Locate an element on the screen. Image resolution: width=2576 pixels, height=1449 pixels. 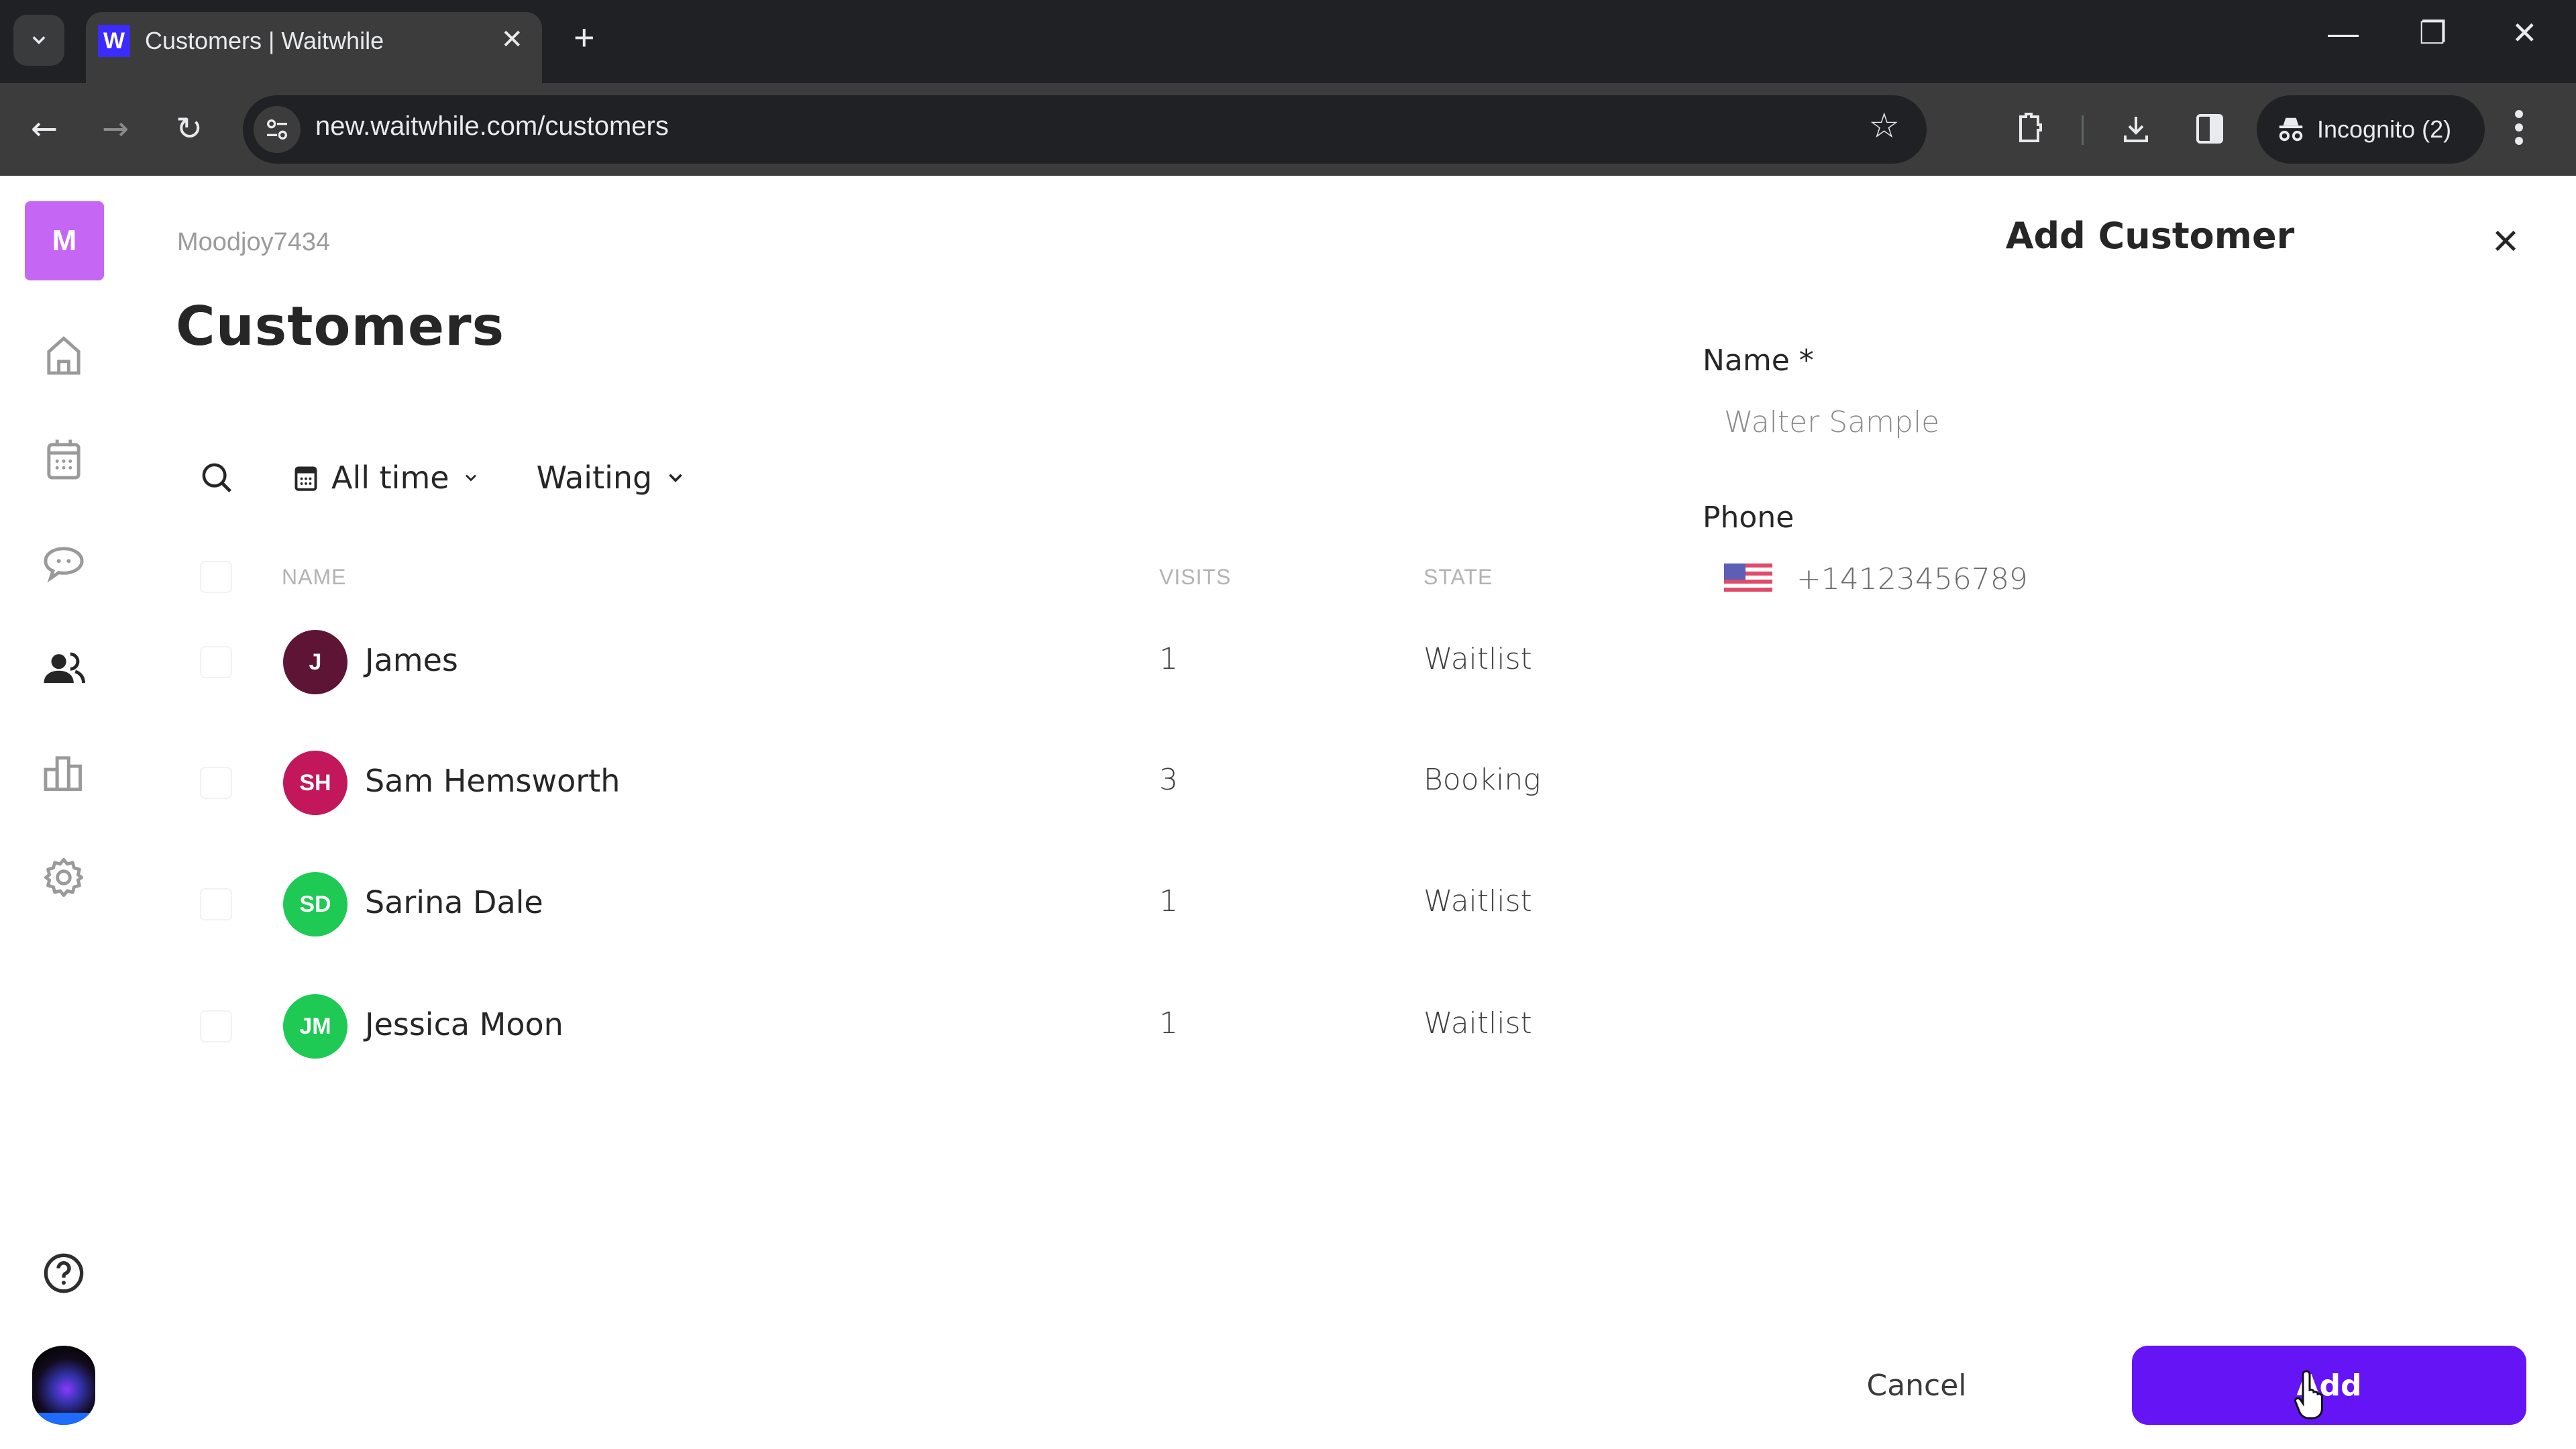
table-row: JM Jessica Moon 1 Waitlist is located at coordinates (899, 1037).